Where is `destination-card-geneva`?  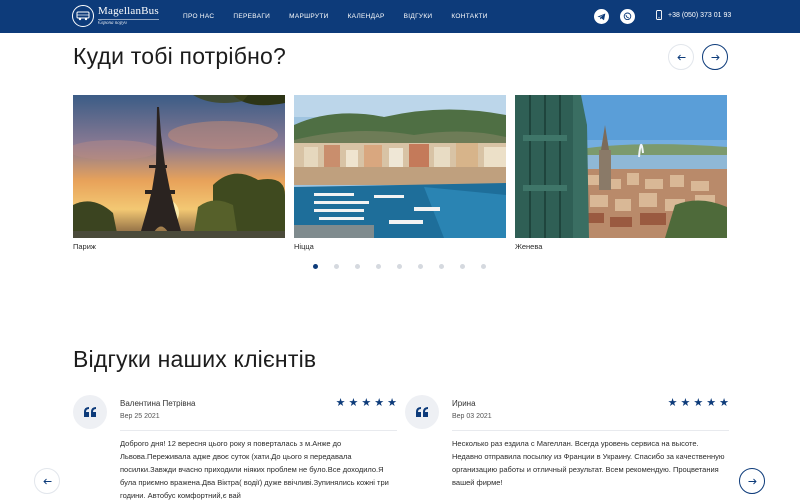
destination-card-geneva is located at coordinates (621, 166).